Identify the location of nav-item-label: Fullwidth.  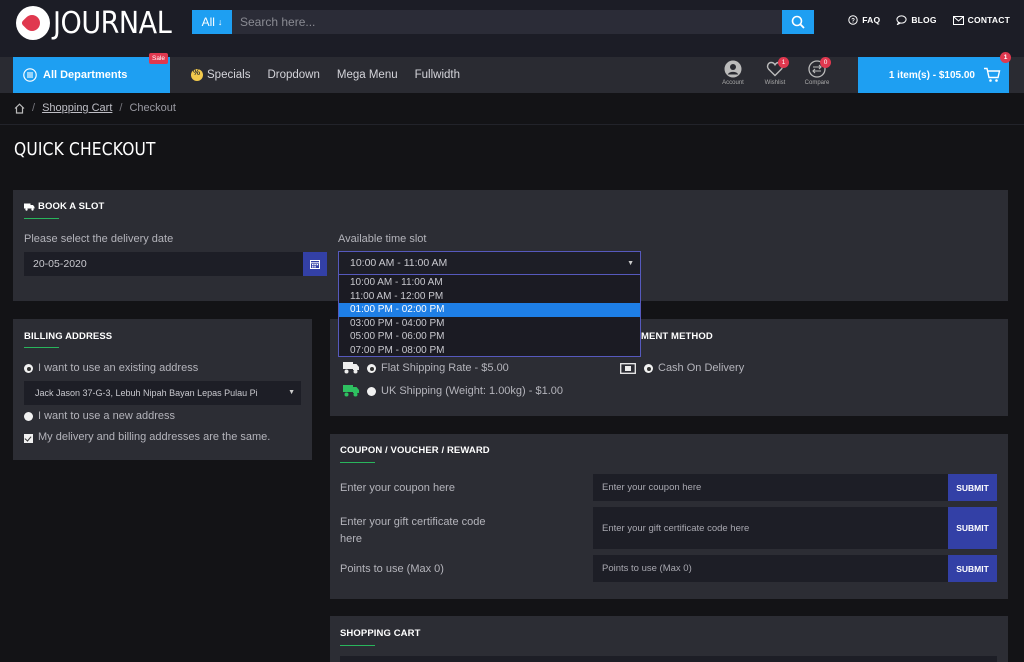
(437, 75).